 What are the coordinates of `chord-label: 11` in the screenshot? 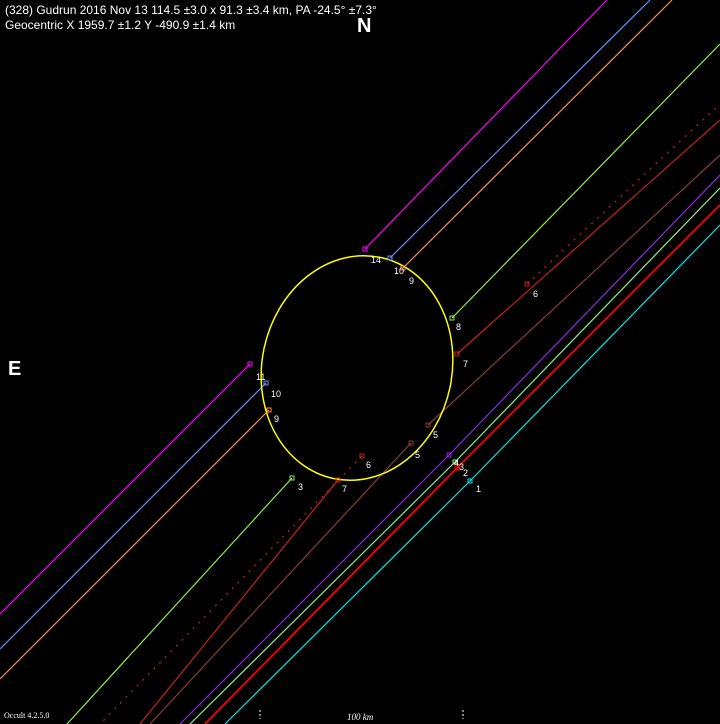 It's located at (260, 377).